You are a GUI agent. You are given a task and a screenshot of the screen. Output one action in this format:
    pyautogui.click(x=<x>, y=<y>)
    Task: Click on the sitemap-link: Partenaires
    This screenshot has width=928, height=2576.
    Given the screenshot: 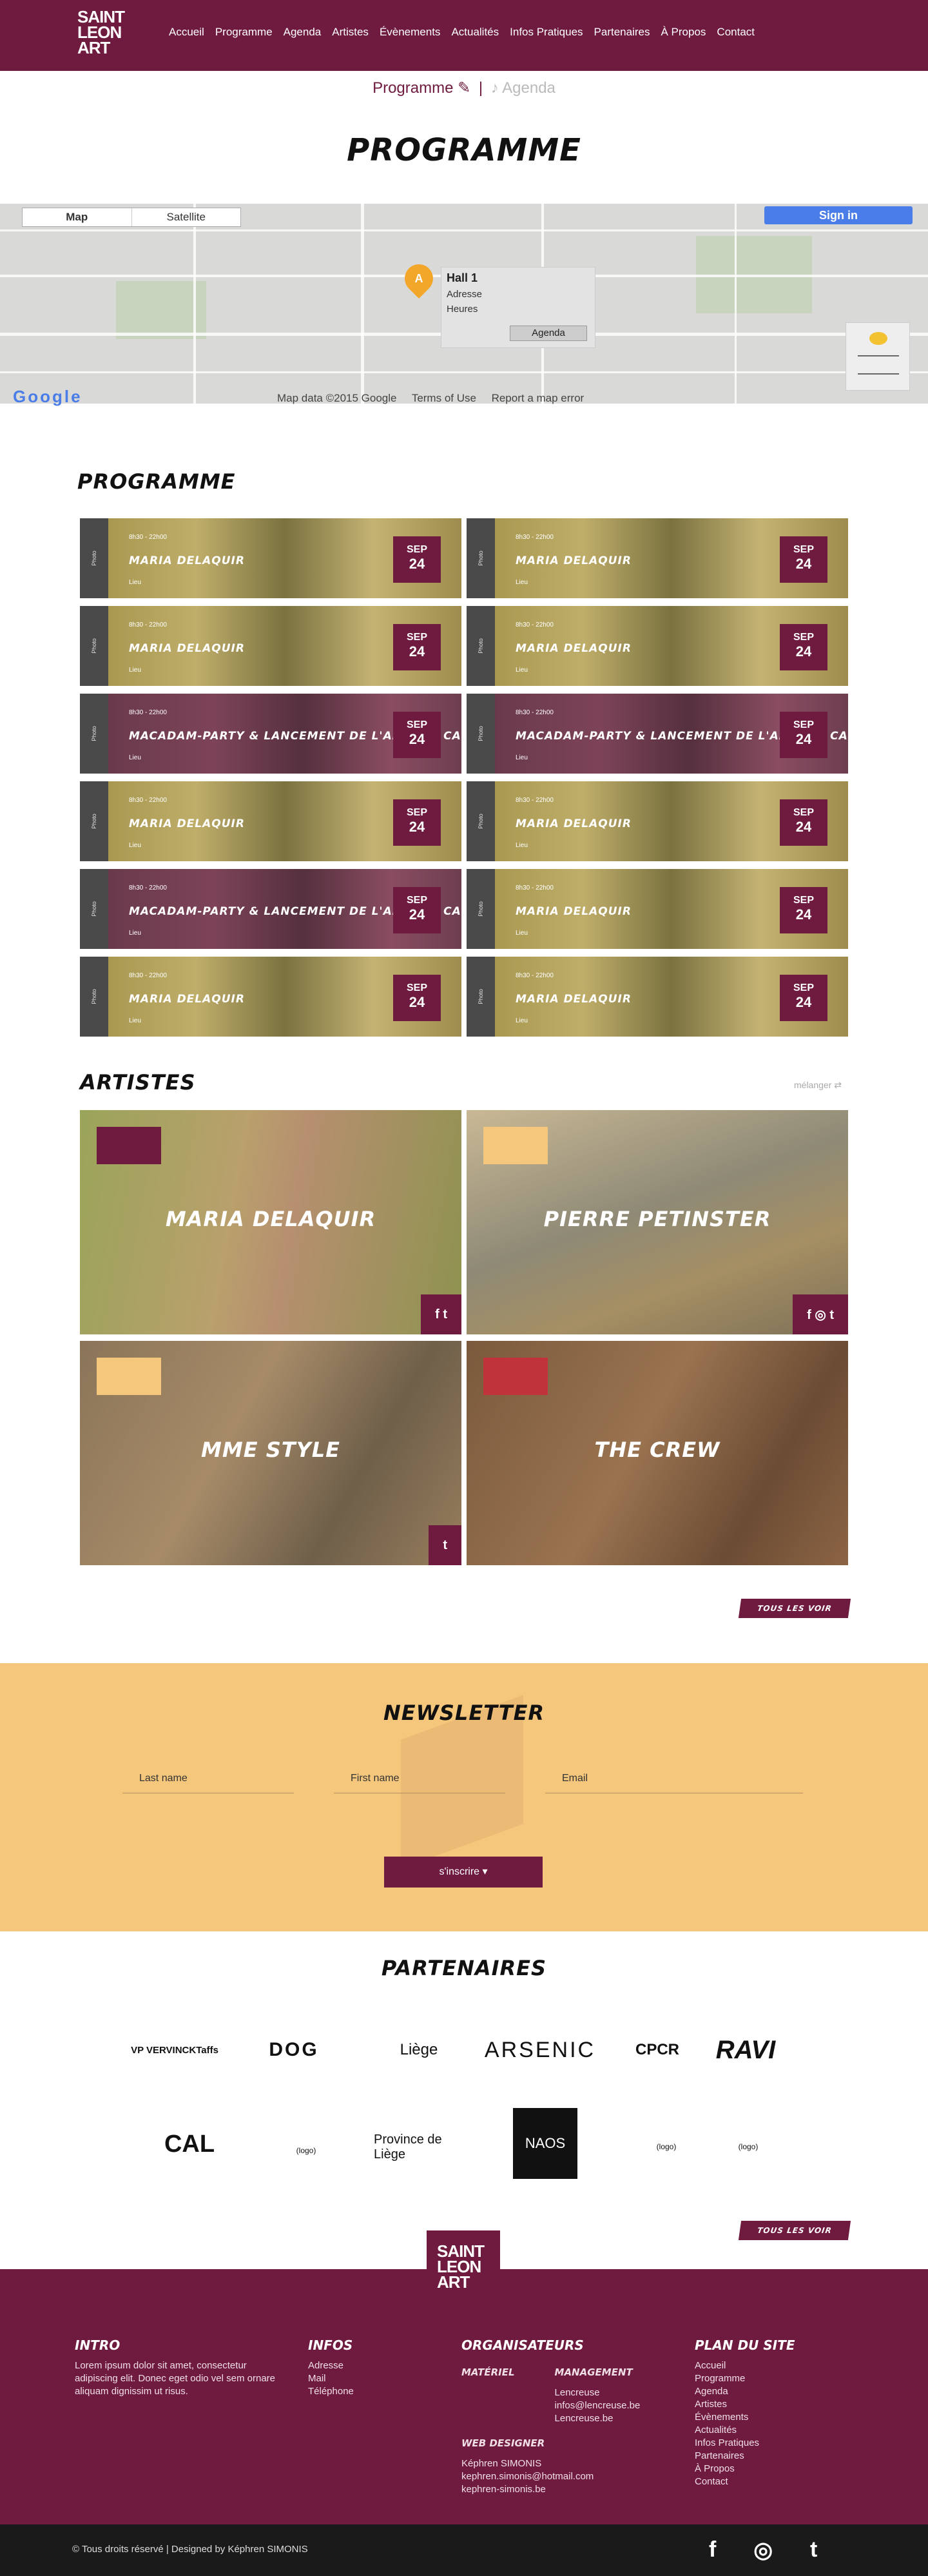 What is the action you would take?
    pyautogui.click(x=759, y=2457)
    